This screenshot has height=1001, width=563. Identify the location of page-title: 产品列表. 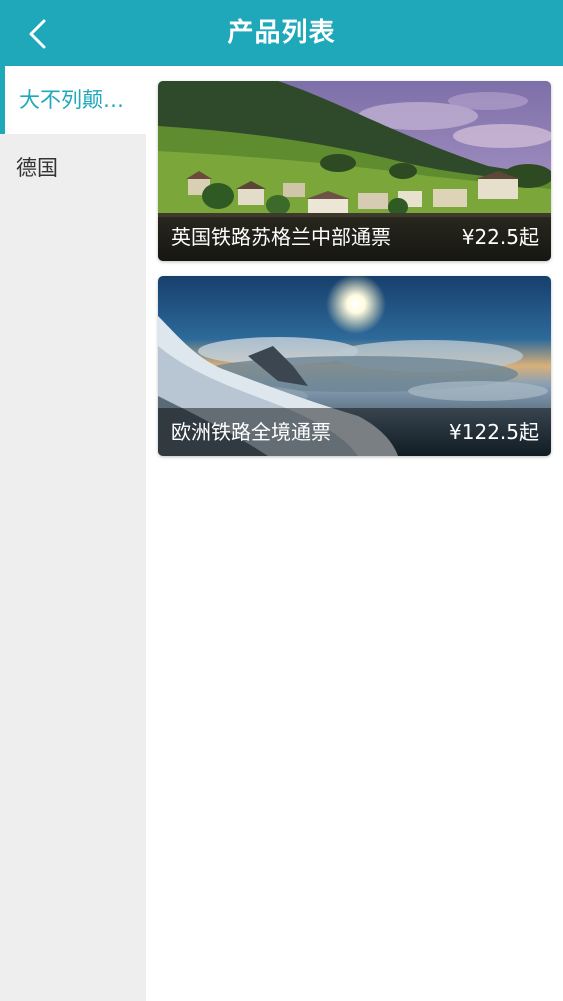
(281, 33).